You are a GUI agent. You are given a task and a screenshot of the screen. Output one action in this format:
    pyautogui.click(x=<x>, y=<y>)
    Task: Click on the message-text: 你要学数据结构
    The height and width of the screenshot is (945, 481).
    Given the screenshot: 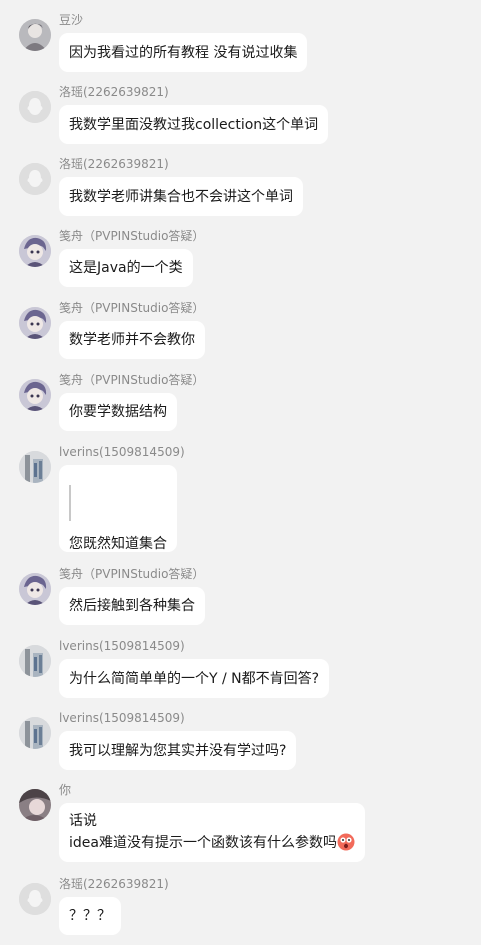 What is the action you would take?
    pyautogui.click(x=118, y=412)
    